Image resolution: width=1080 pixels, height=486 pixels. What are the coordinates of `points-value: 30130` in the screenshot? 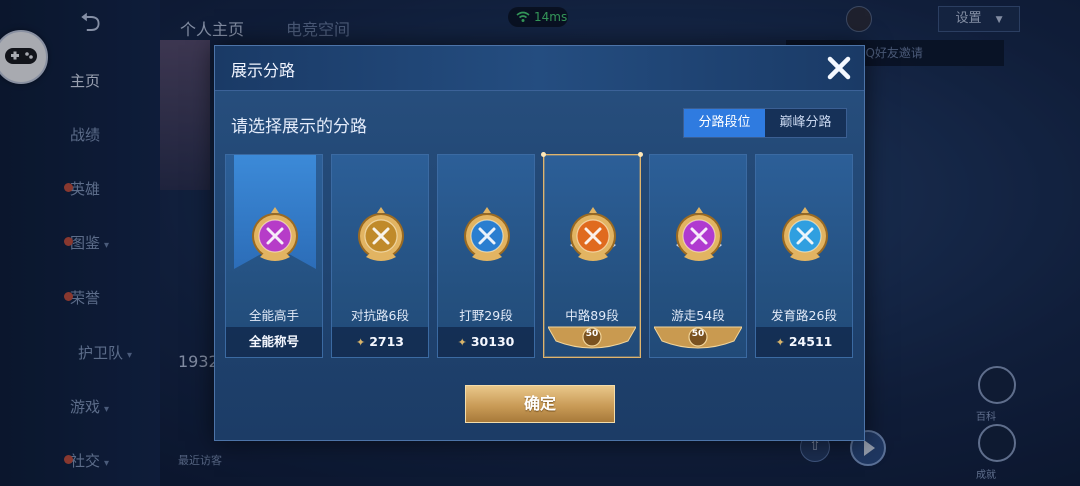 It's located at (492, 341).